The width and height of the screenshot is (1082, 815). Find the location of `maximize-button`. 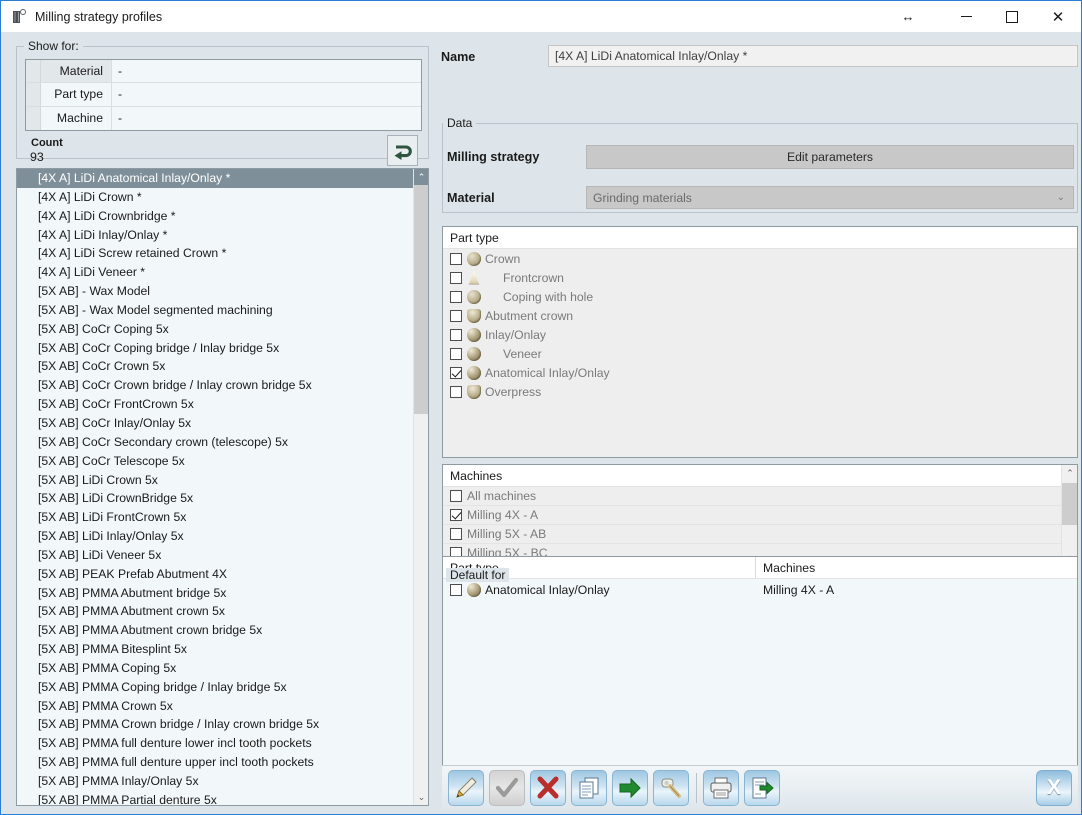

maximize-button is located at coordinates (1012, 16).